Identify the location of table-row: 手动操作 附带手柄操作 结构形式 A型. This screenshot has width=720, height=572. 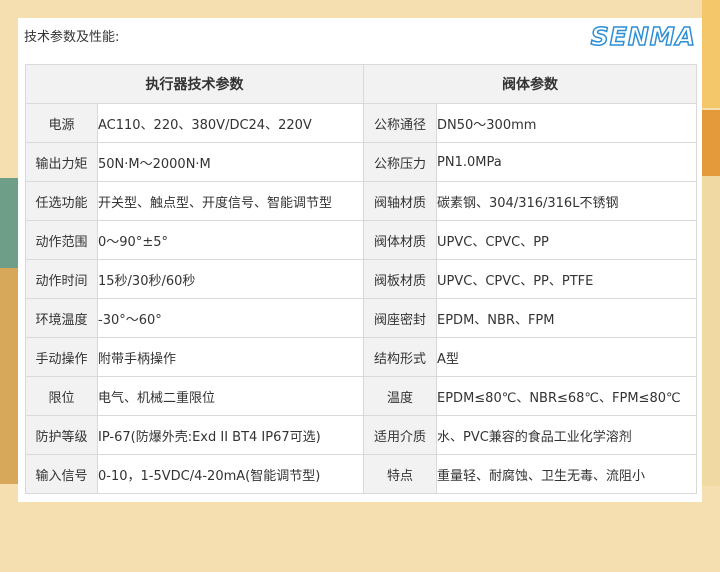
(361, 357).